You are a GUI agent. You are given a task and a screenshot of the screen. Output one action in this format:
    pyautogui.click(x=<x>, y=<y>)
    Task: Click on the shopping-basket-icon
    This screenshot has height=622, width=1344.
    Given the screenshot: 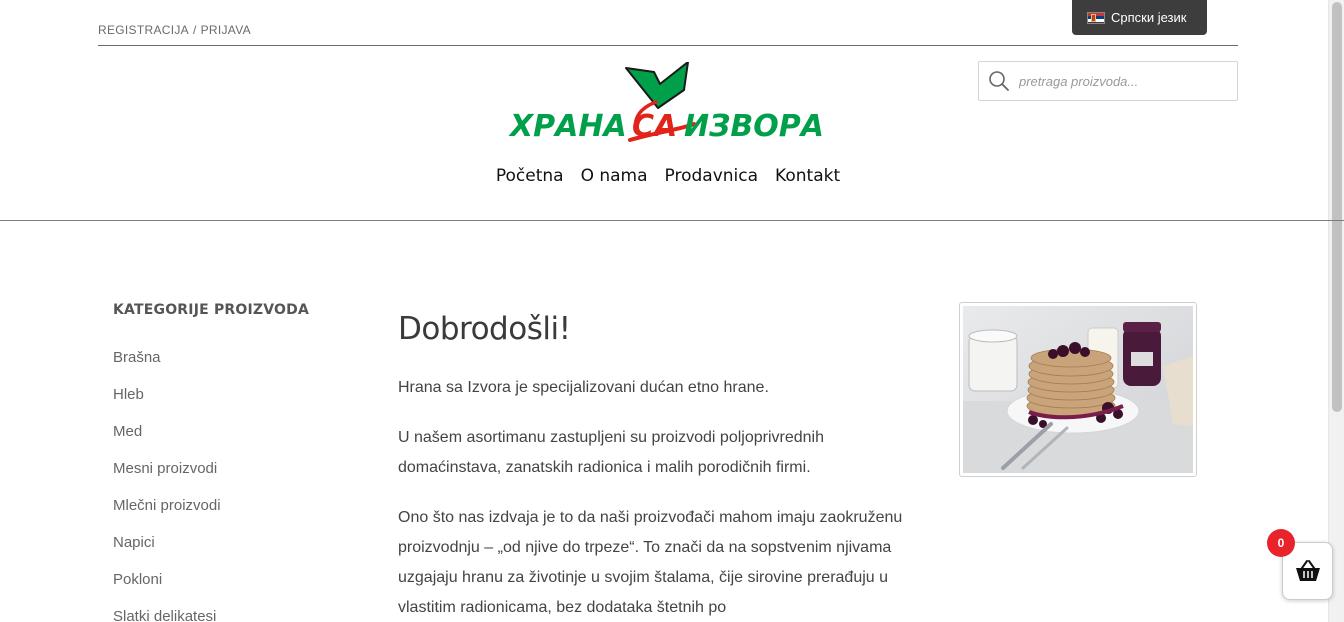 What is the action you would take?
    pyautogui.click(x=1307, y=570)
    